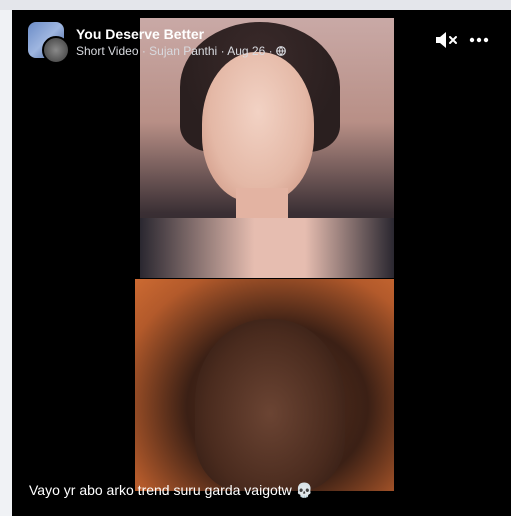 This screenshot has height=516, width=511. I want to click on mute-button, so click(447, 40).